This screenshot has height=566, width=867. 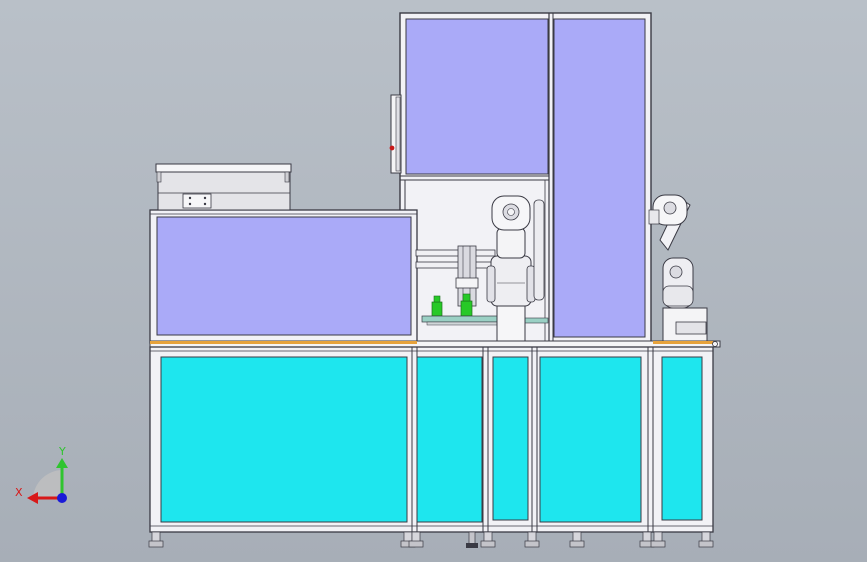 What do you see at coordinates (477, 96) in the screenshot?
I see `upper-left-panel` at bounding box center [477, 96].